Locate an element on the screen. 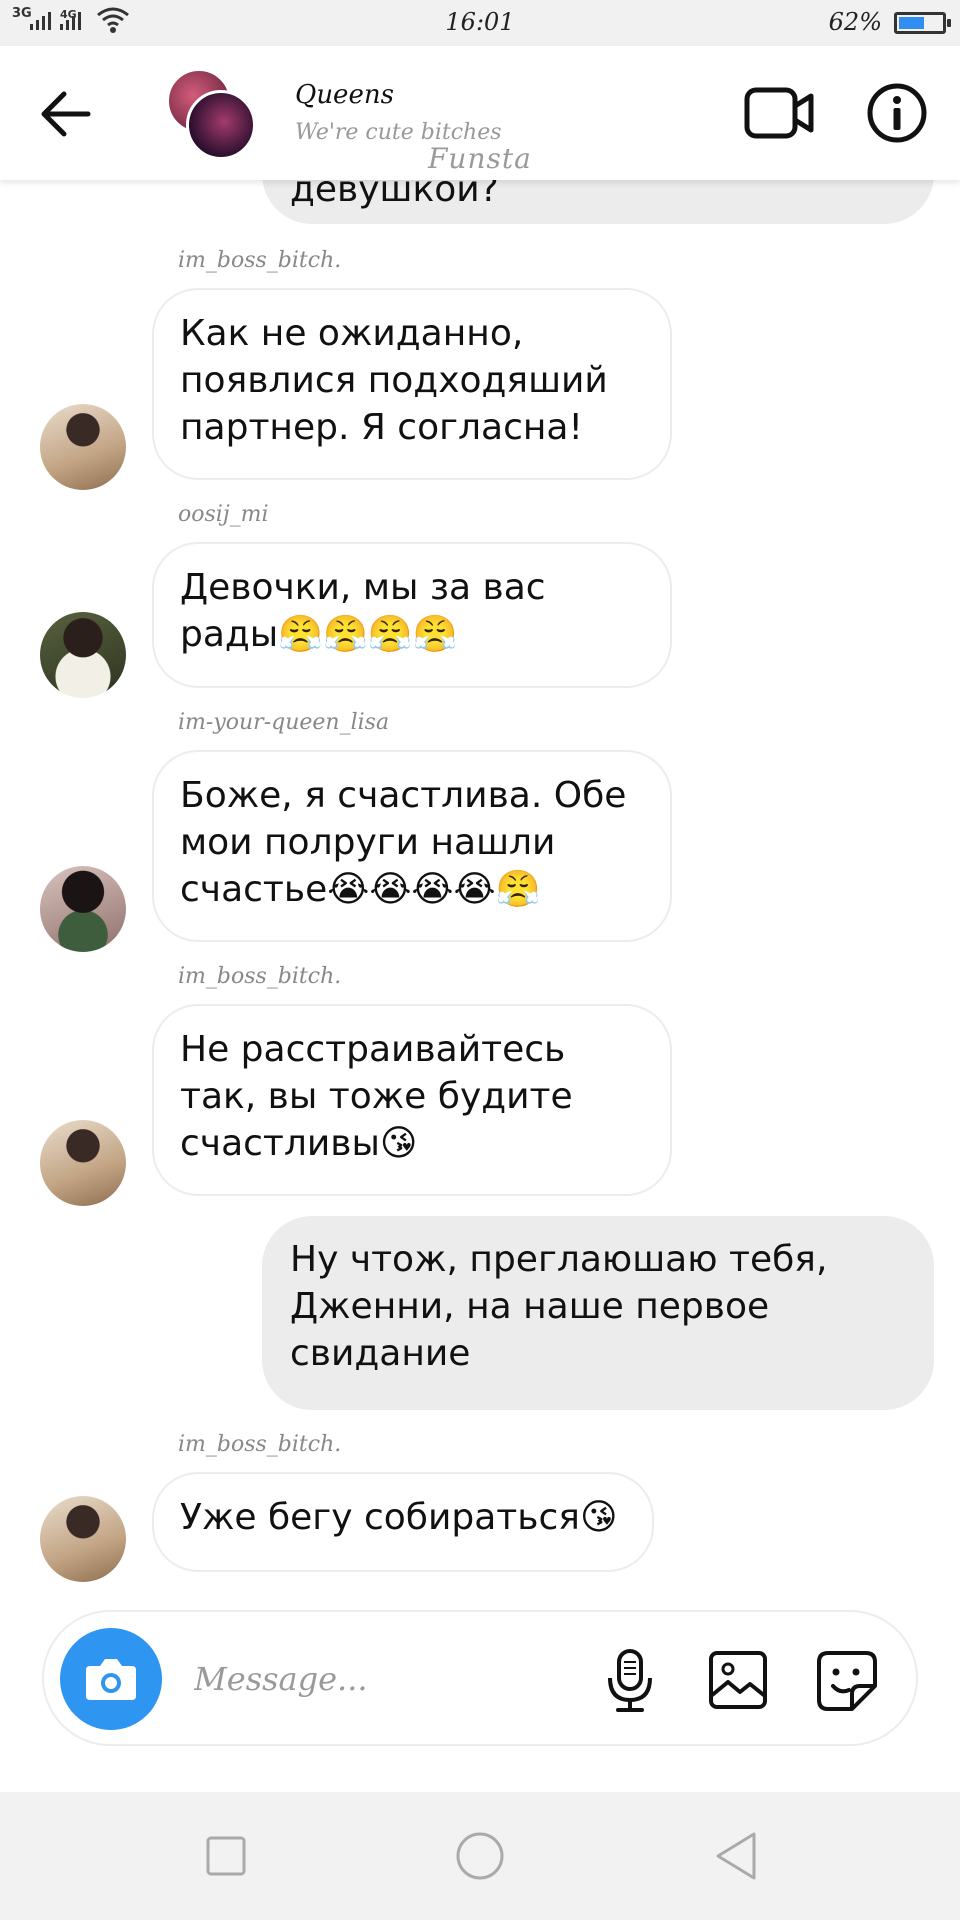  home-button is located at coordinates (480, 1856).